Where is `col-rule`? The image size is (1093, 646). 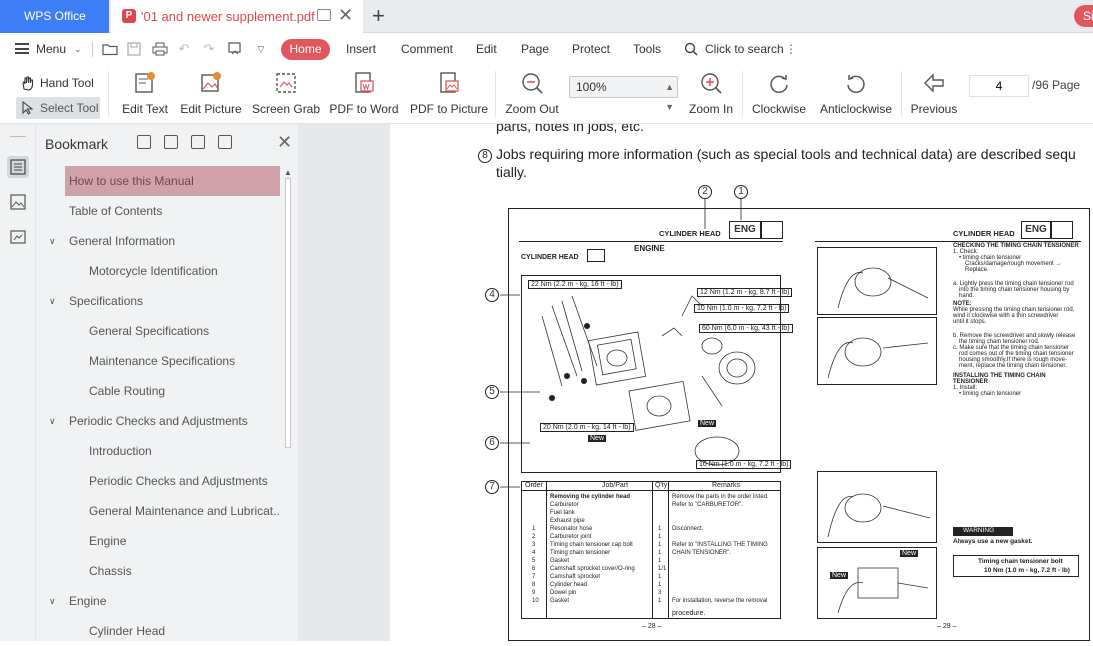
col-rule is located at coordinates (546, 550).